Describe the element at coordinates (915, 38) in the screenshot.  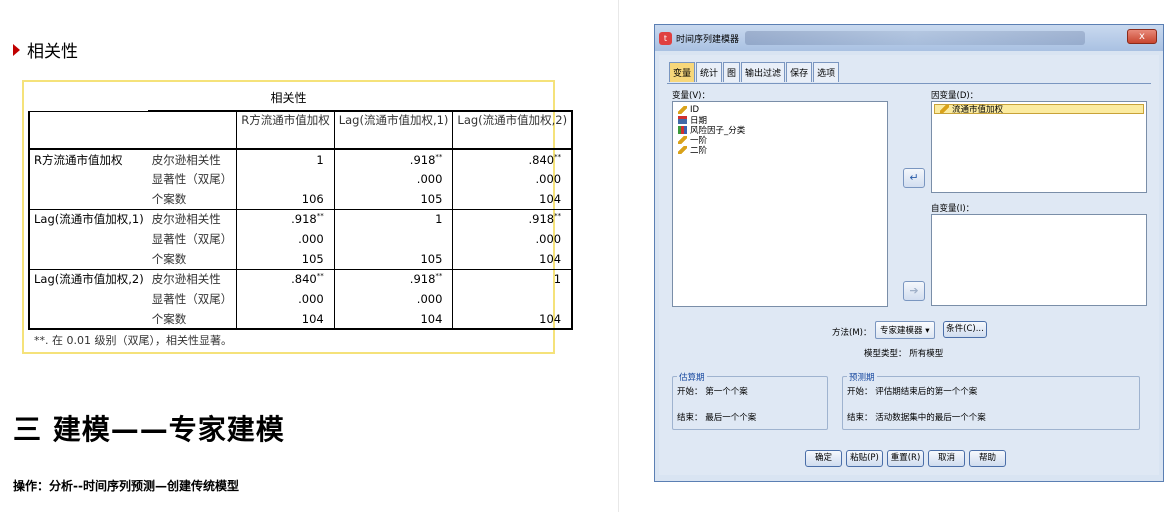
I see `blurred-toolbar-background` at that location.